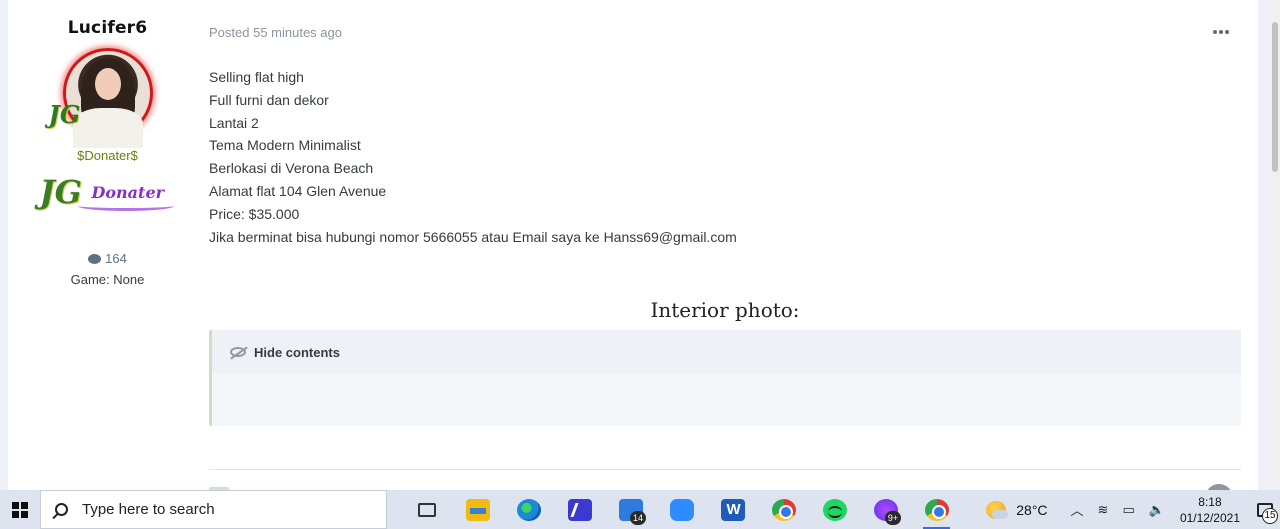  What do you see at coordinates (269, 99) in the screenshot?
I see `post-line: Full furni dan dekor` at bounding box center [269, 99].